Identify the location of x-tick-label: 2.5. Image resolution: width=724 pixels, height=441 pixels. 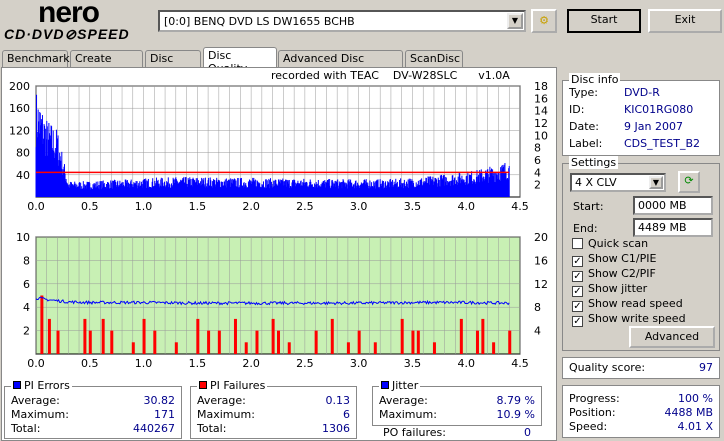
(305, 206).